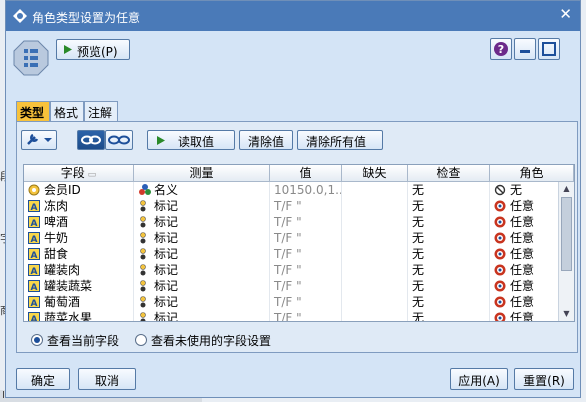 The image size is (586, 402). I want to click on clear-values-button: 清除值, so click(266, 140).